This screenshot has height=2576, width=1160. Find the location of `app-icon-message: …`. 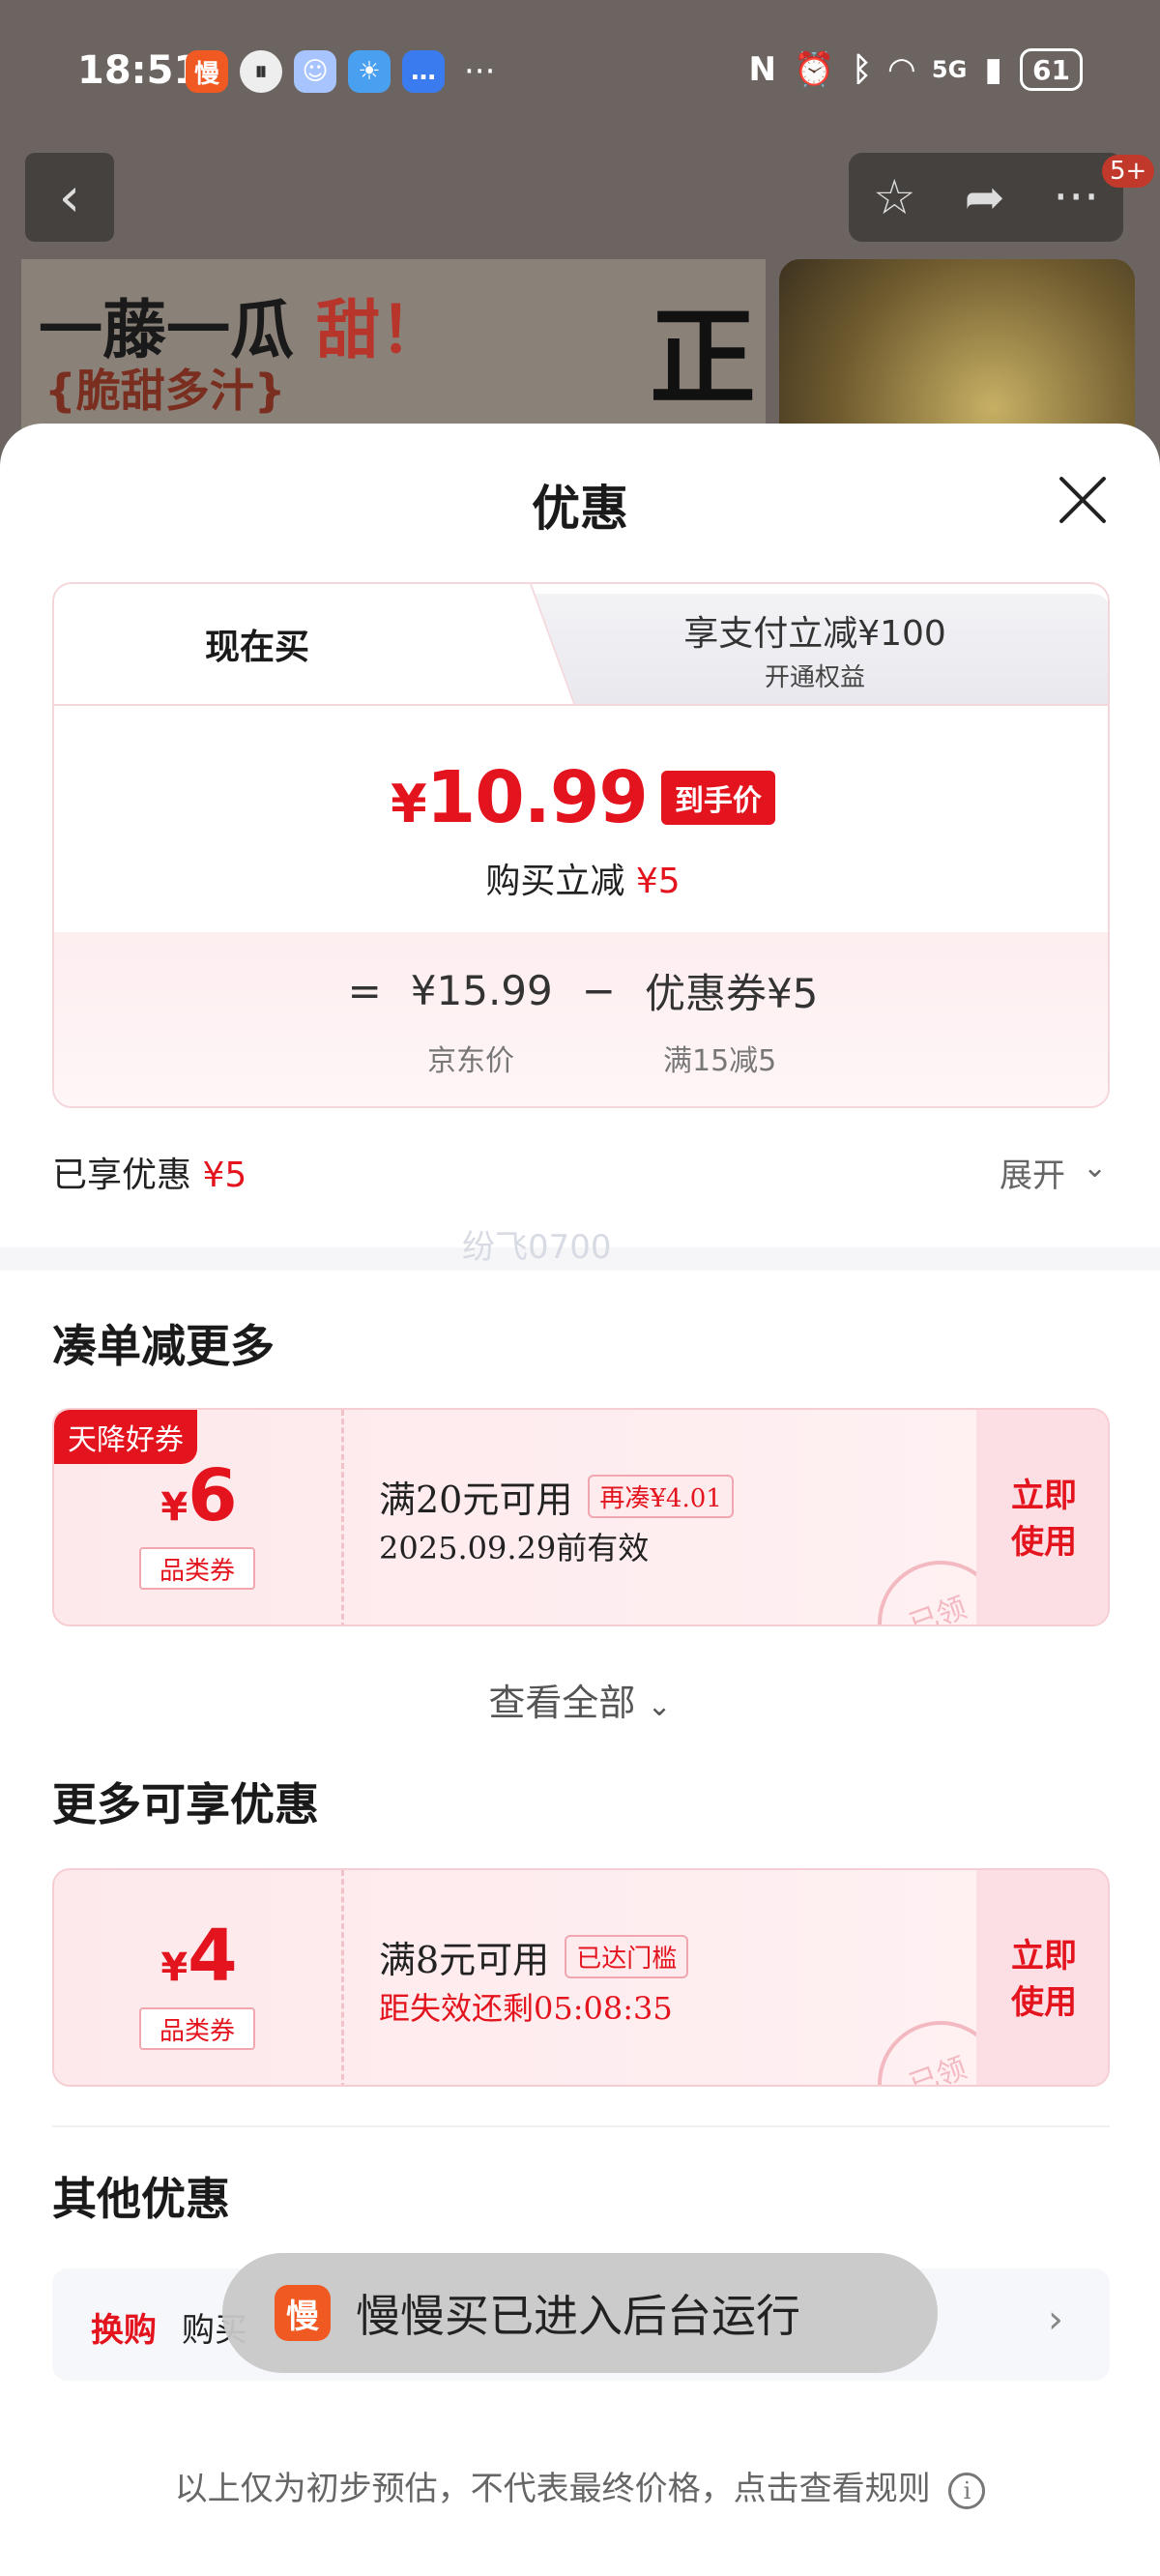

app-icon-message: … is located at coordinates (423, 71).